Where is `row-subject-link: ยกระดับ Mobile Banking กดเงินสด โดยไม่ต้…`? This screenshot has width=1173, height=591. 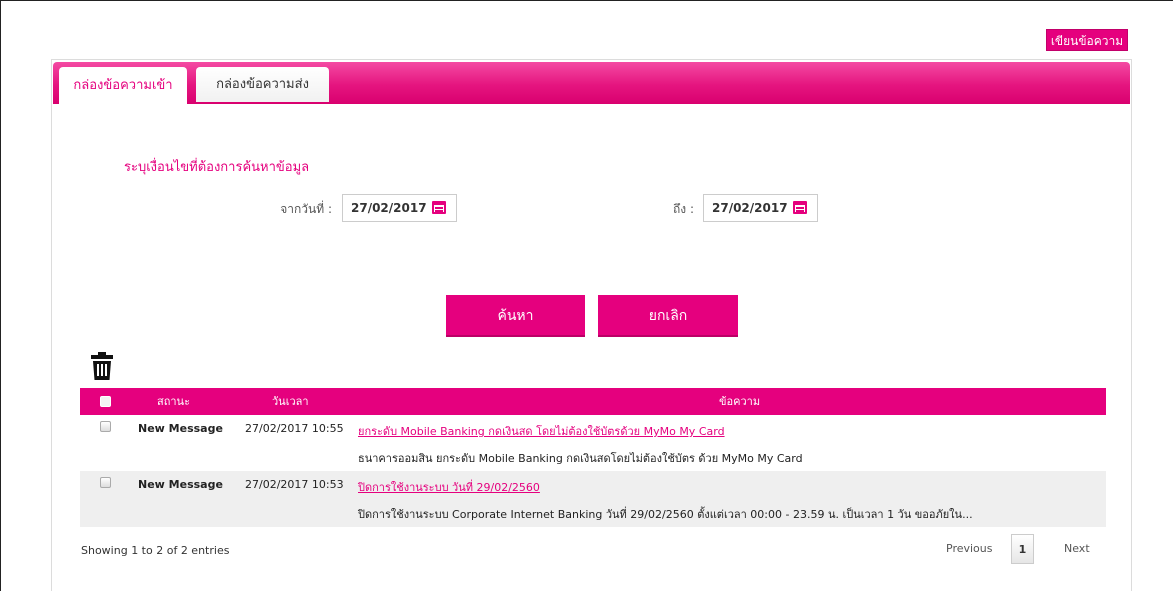
row-subject-link: ยกระดับ Mobile Banking กดเงินสด โดยไม่ต้… is located at coordinates (541, 431).